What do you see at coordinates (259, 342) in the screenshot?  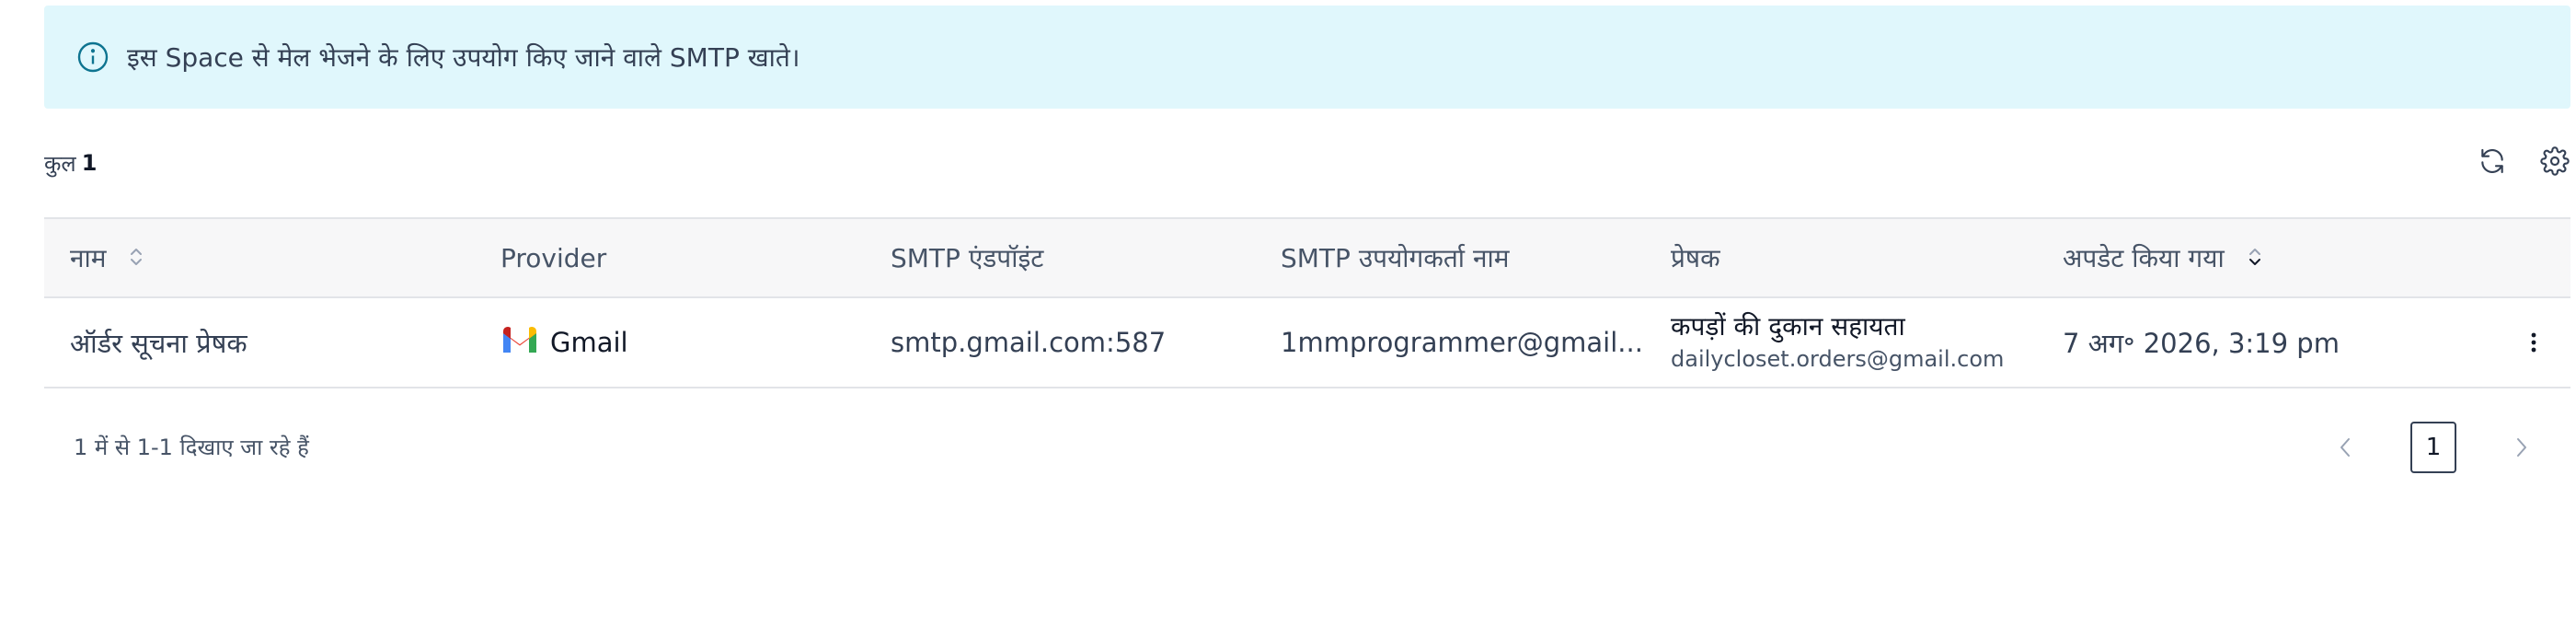 I see `cell-name: ऑर्डर सूचना प्रेषक` at bounding box center [259, 342].